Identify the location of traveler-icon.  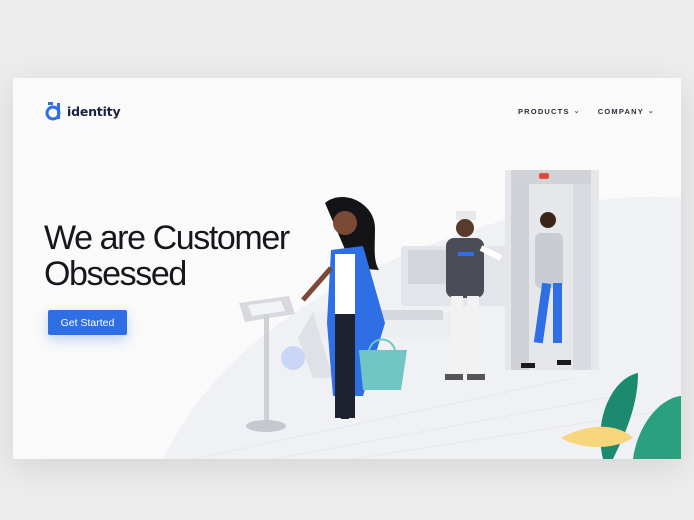
(546, 290).